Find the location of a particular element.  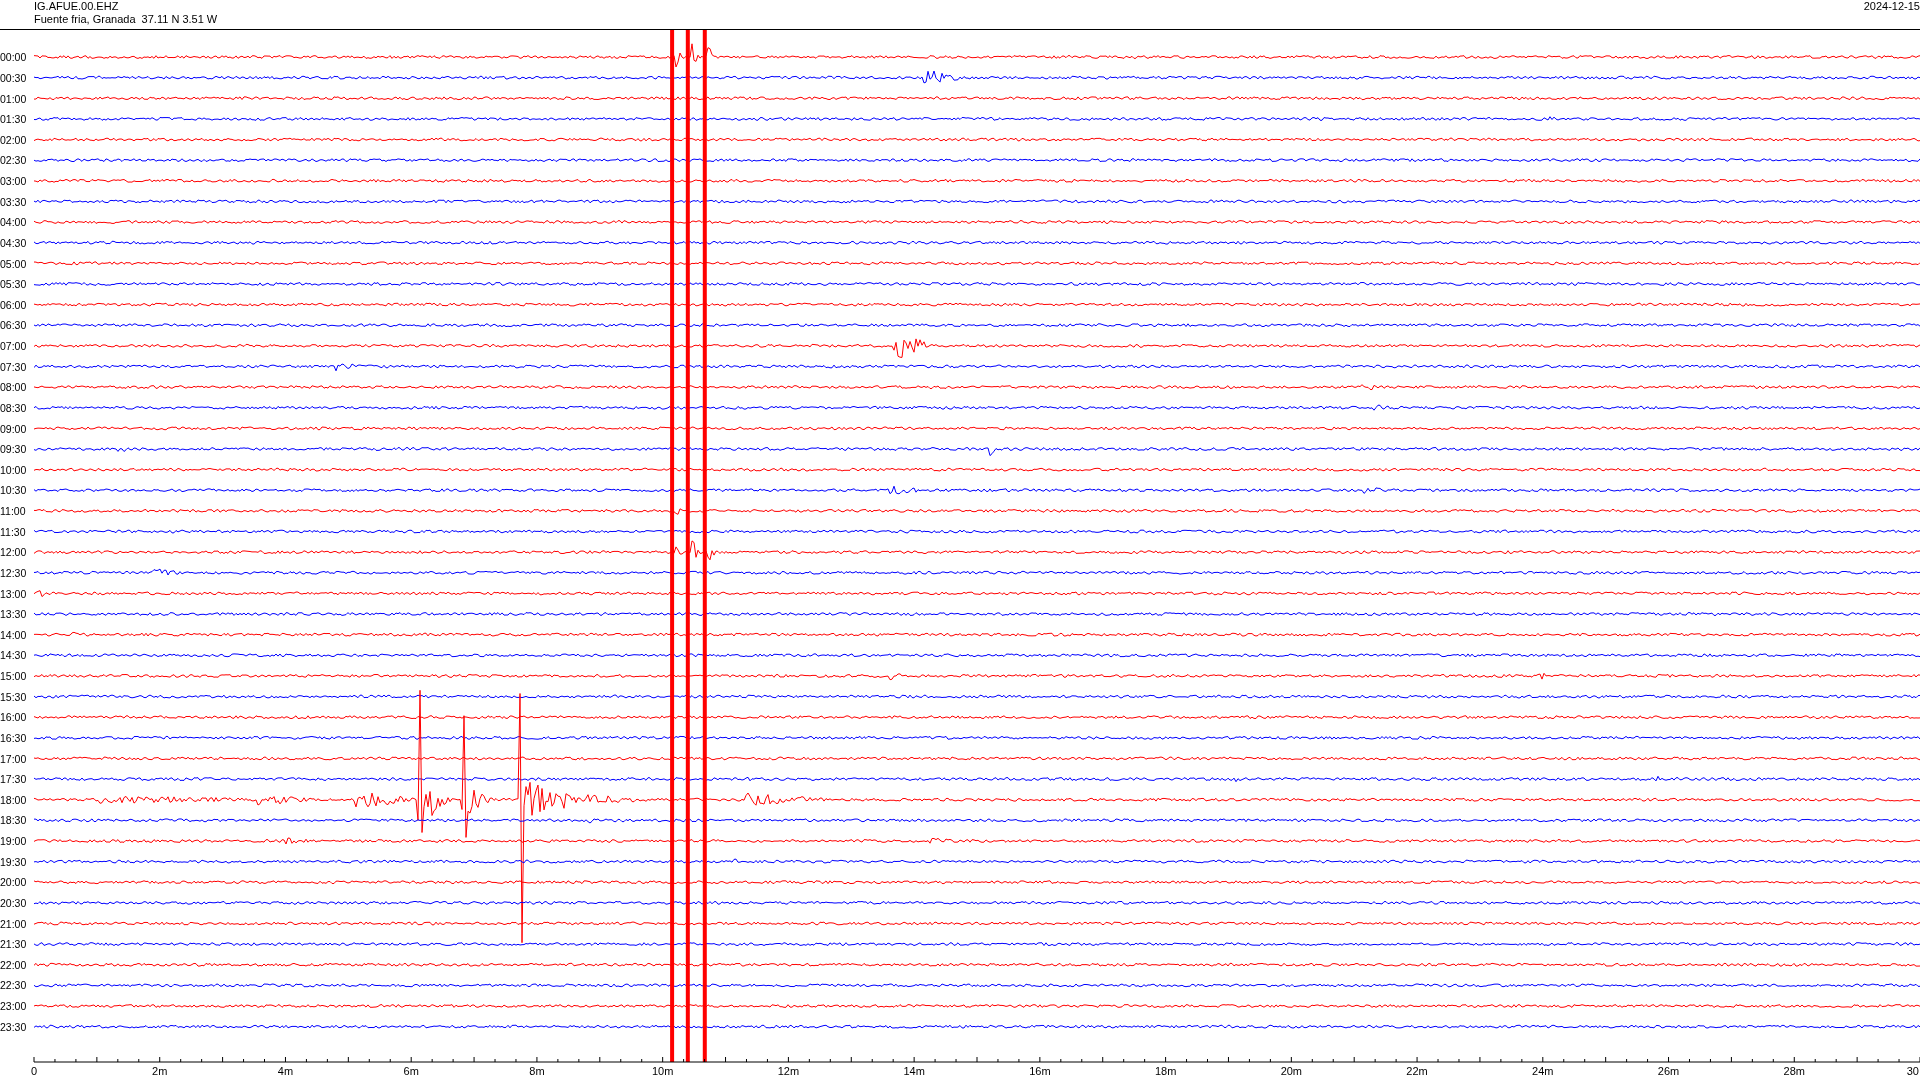

time-label: 14:00 is located at coordinates (13, 634).